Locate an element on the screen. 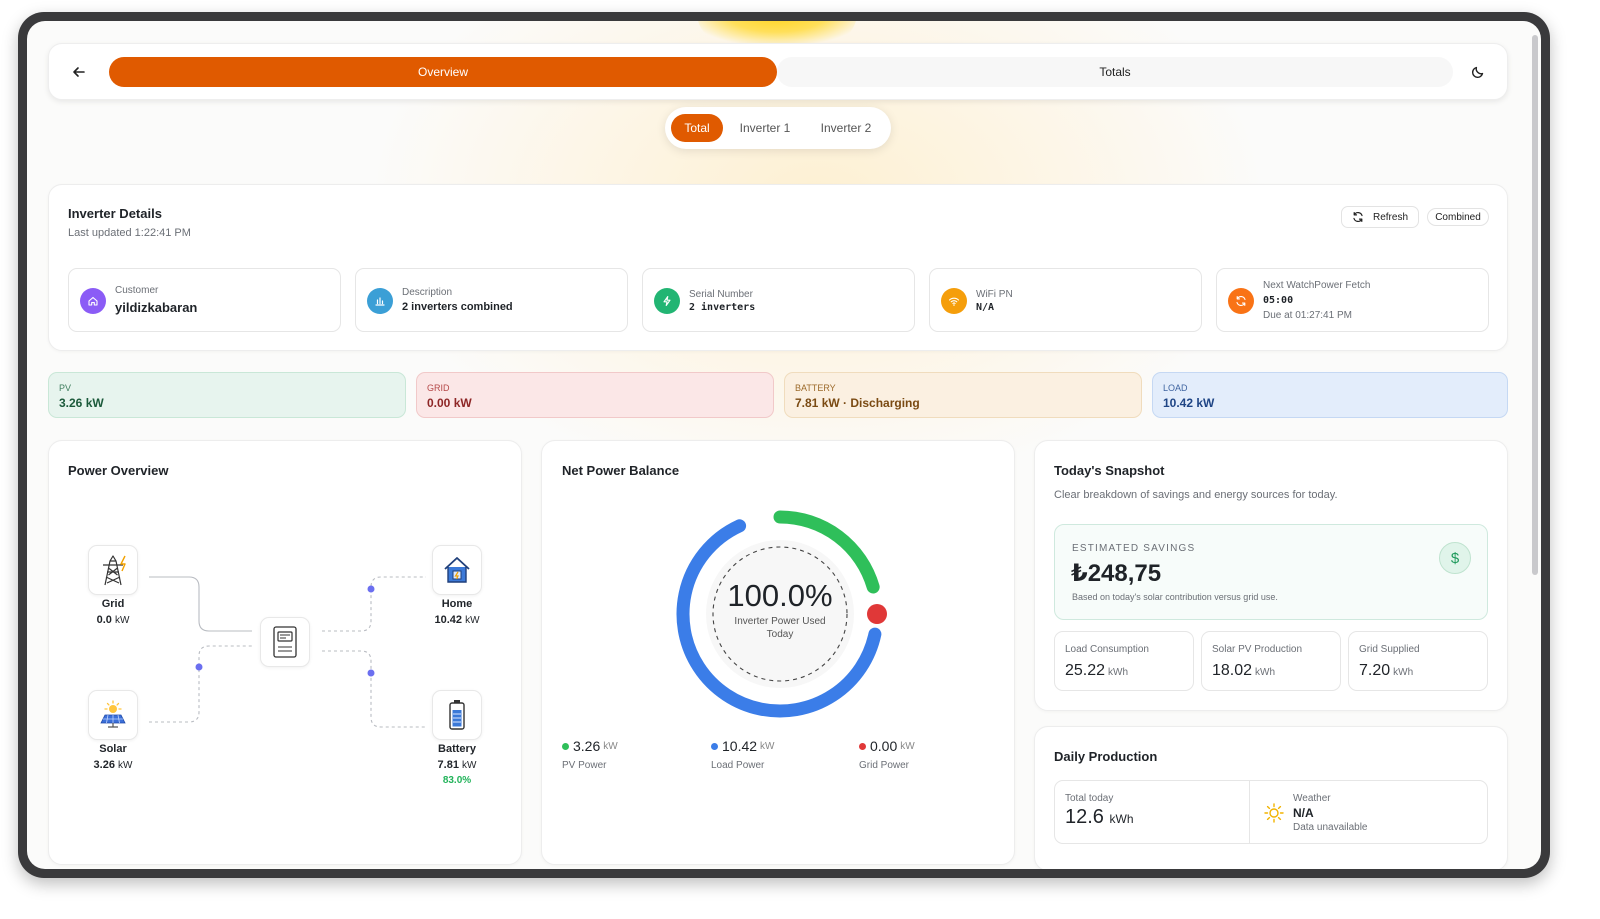 Image resolution: width=1600 pixels, height=919 pixels. house-icon is located at coordinates (457, 570).